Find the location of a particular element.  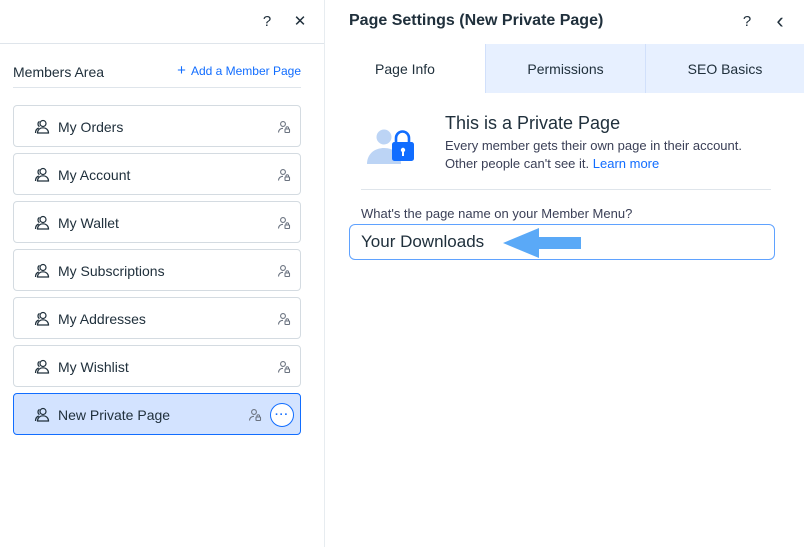

section-title: Members Area is located at coordinates (59, 72).